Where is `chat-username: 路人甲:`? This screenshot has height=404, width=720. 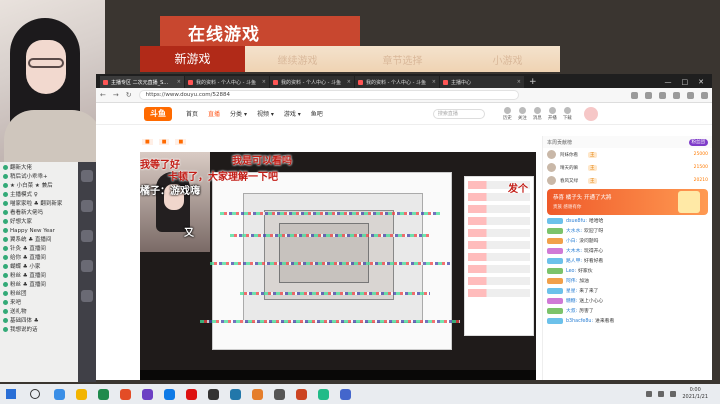 chat-username: 路人甲: is located at coordinates (574, 261).